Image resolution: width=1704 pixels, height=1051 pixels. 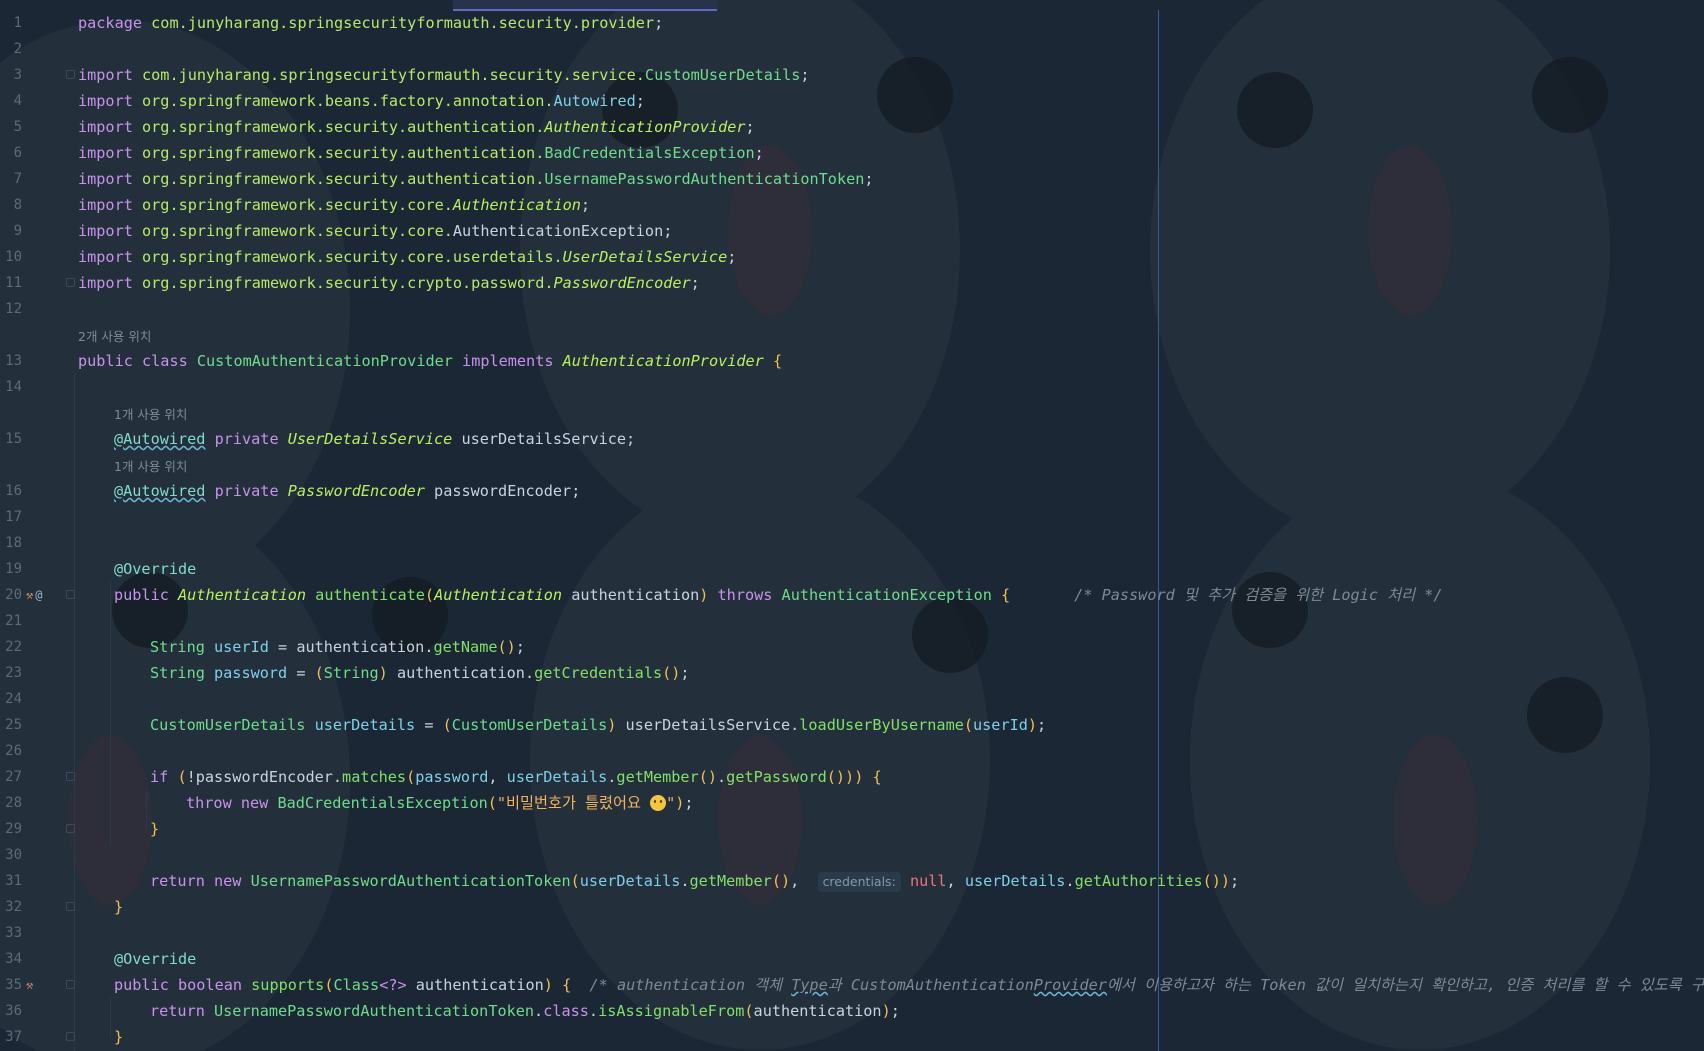 What do you see at coordinates (852, 751) in the screenshot?
I see `code-line: 26` at bounding box center [852, 751].